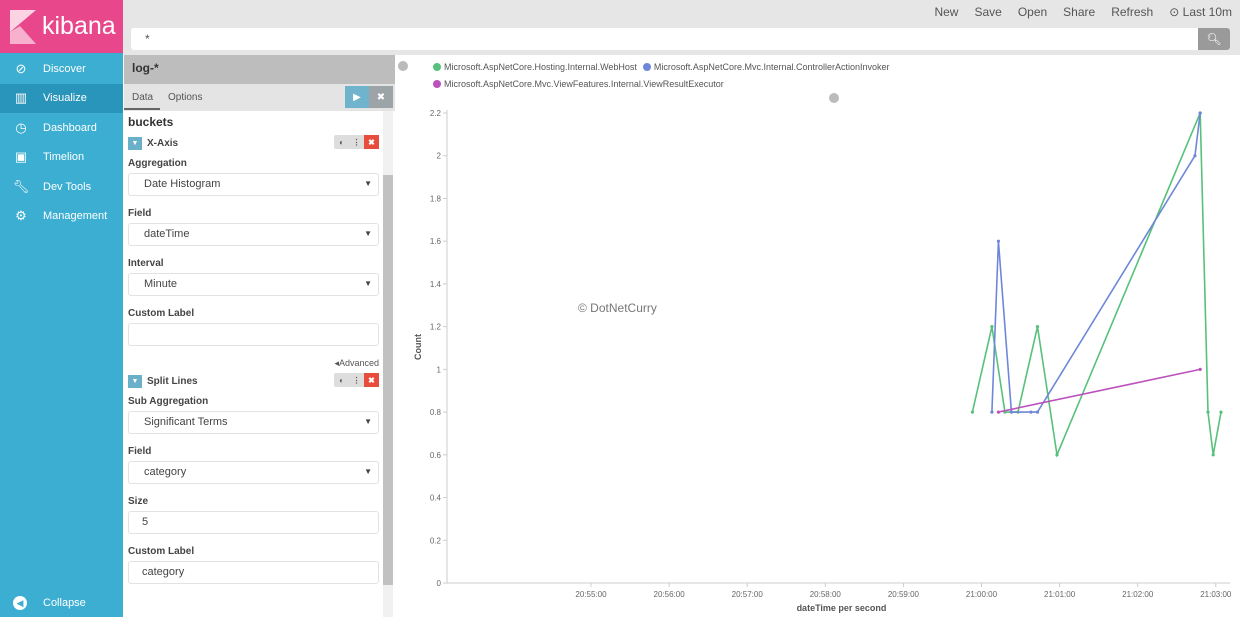 This screenshot has height=617, width=1240. Describe the element at coordinates (157, 163) in the screenshot. I see `aggregation-label: Aggregation` at that location.